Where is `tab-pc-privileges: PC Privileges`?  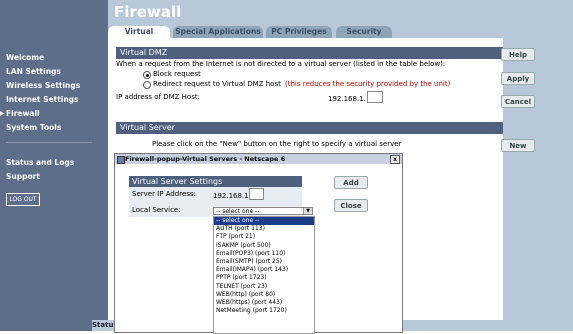
tab-pc-privileges: PC Privileges is located at coordinates (299, 32).